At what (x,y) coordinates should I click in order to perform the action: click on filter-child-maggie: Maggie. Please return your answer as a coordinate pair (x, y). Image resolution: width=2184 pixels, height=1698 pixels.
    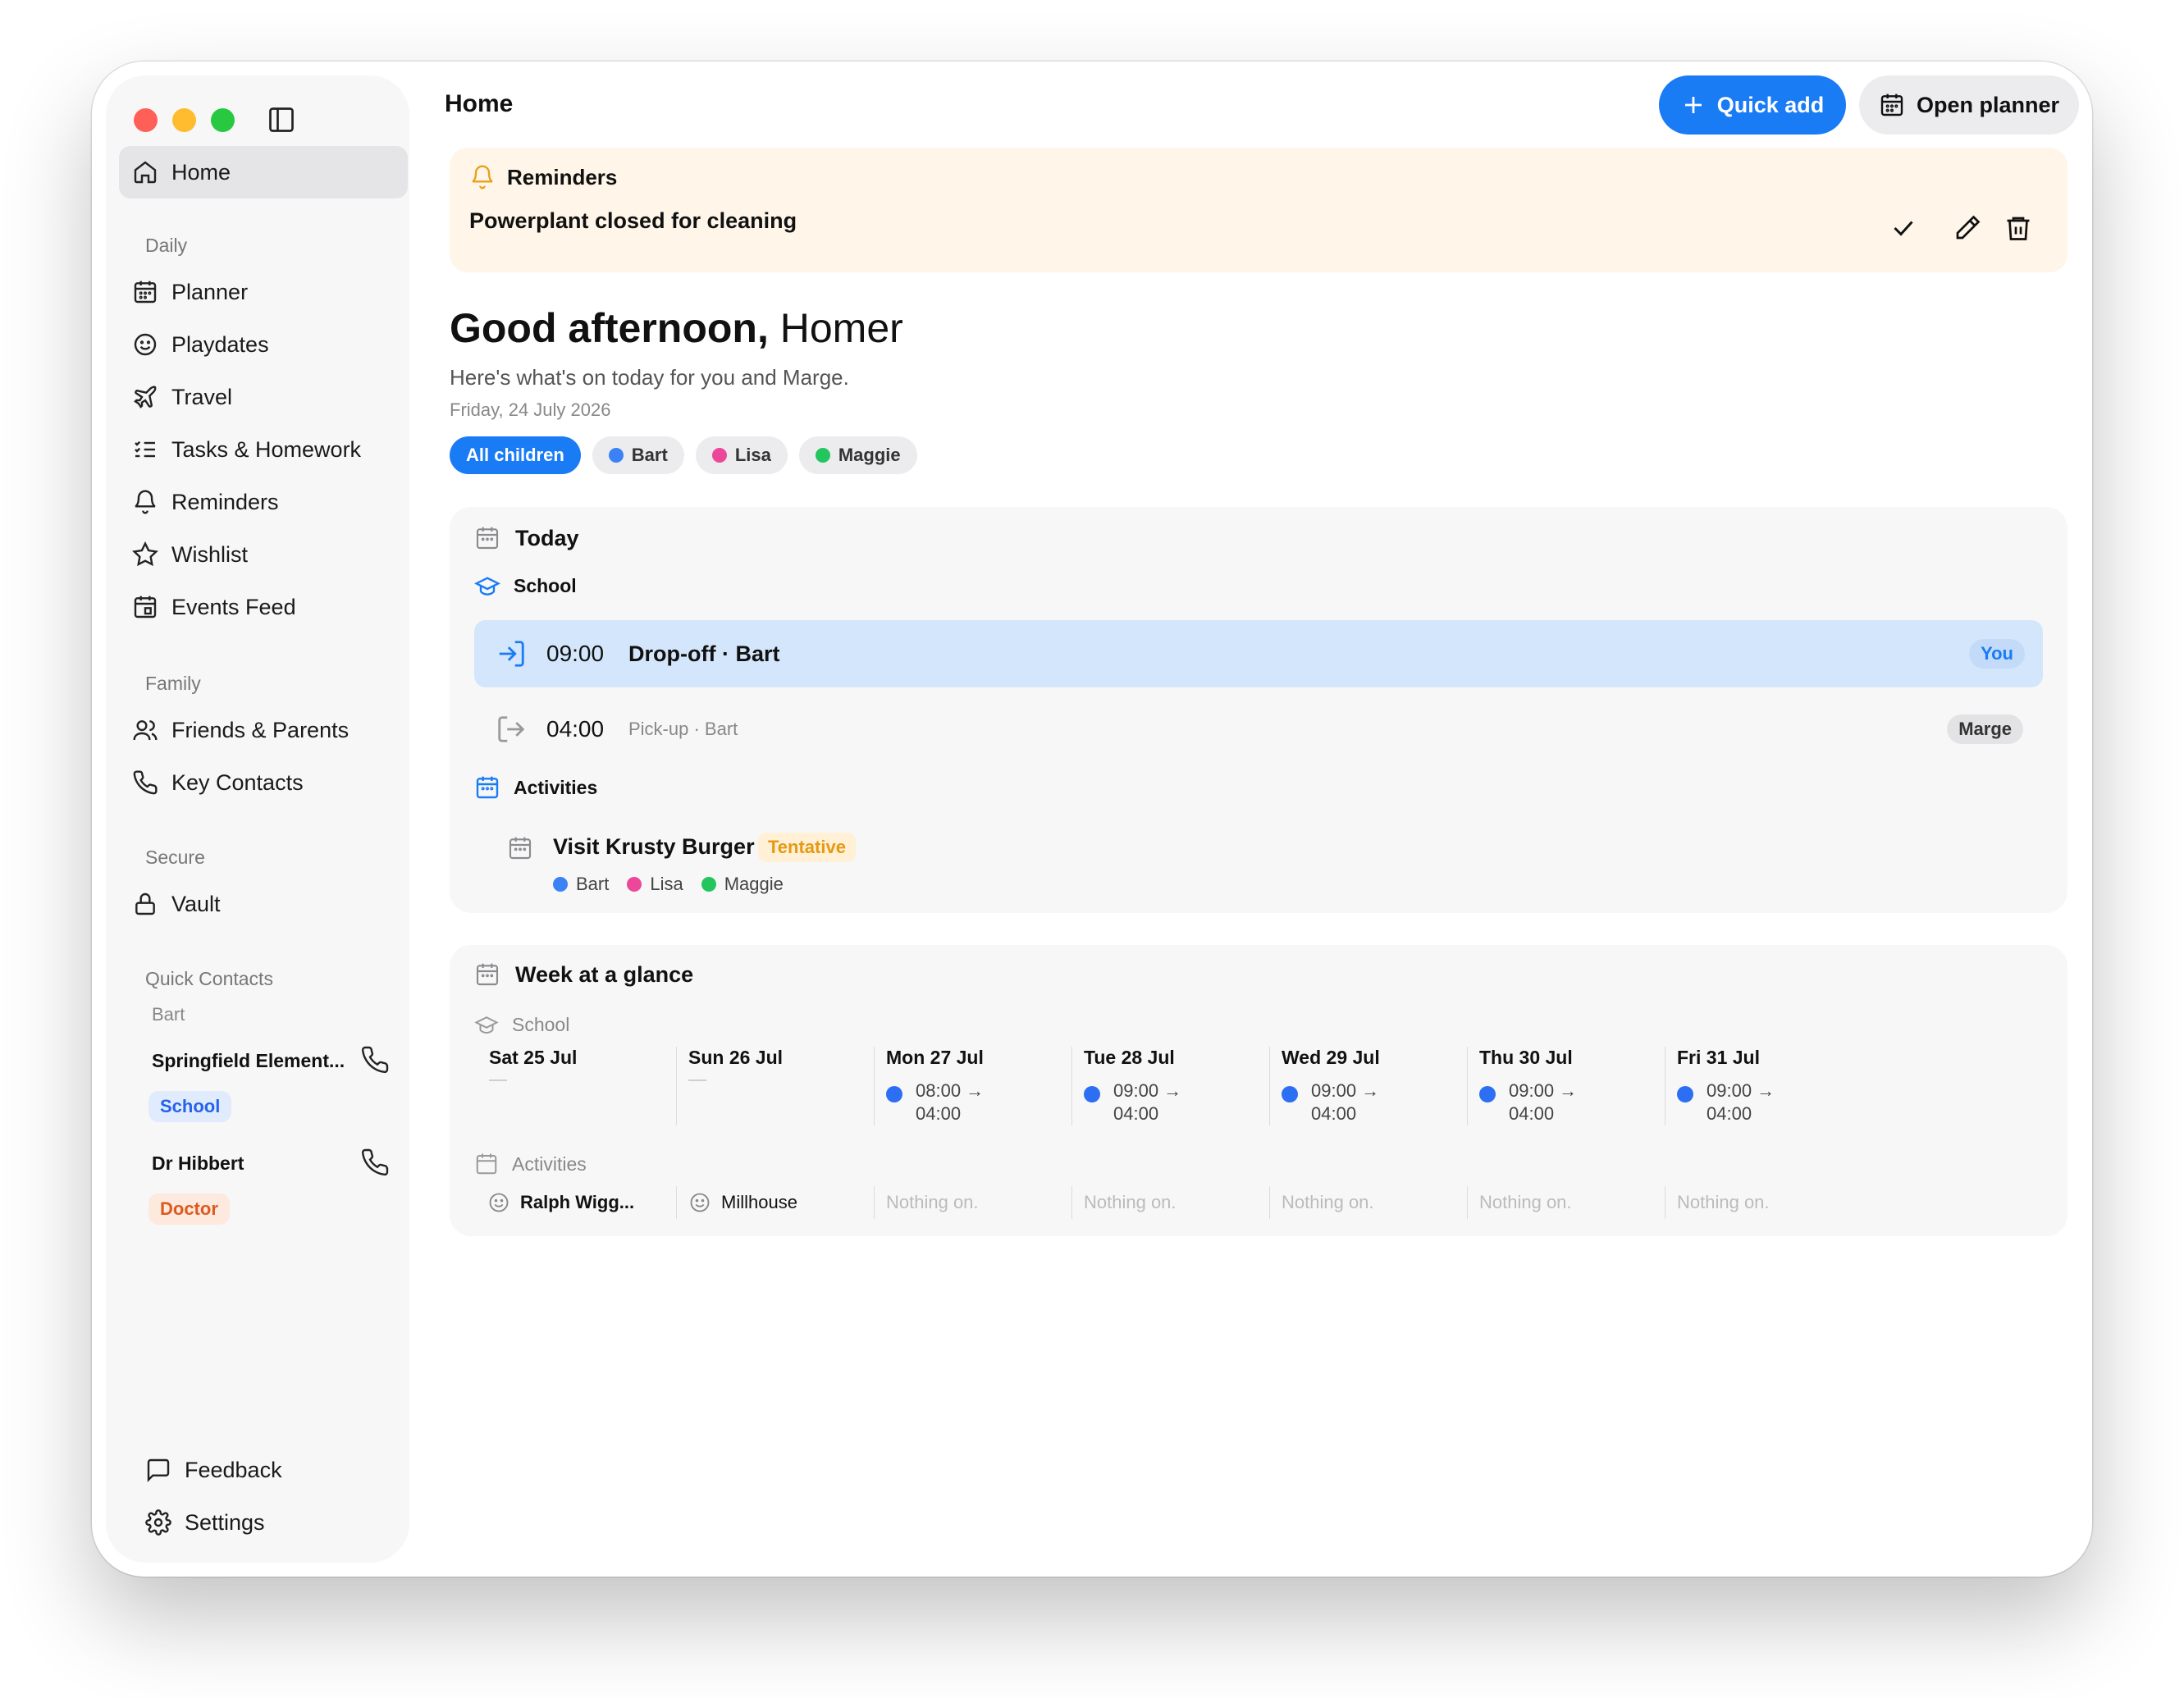
    Looking at the image, I should click on (858, 455).